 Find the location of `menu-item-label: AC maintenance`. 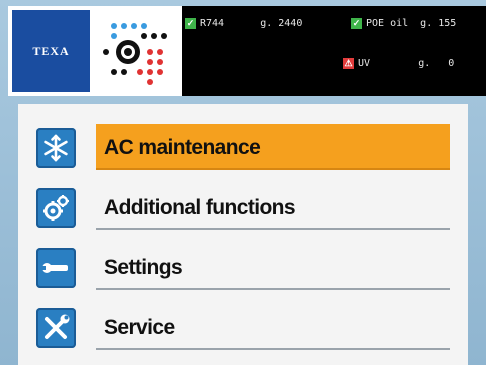

menu-item-label: AC maintenance is located at coordinates (182, 147).